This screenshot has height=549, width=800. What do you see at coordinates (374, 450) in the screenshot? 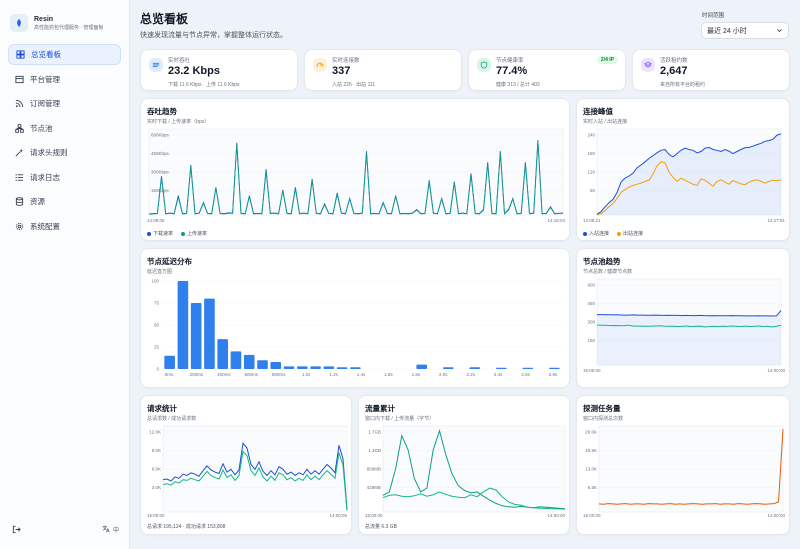
I see `y-tick-label: 1.3GB` at bounding box center [374, 450].